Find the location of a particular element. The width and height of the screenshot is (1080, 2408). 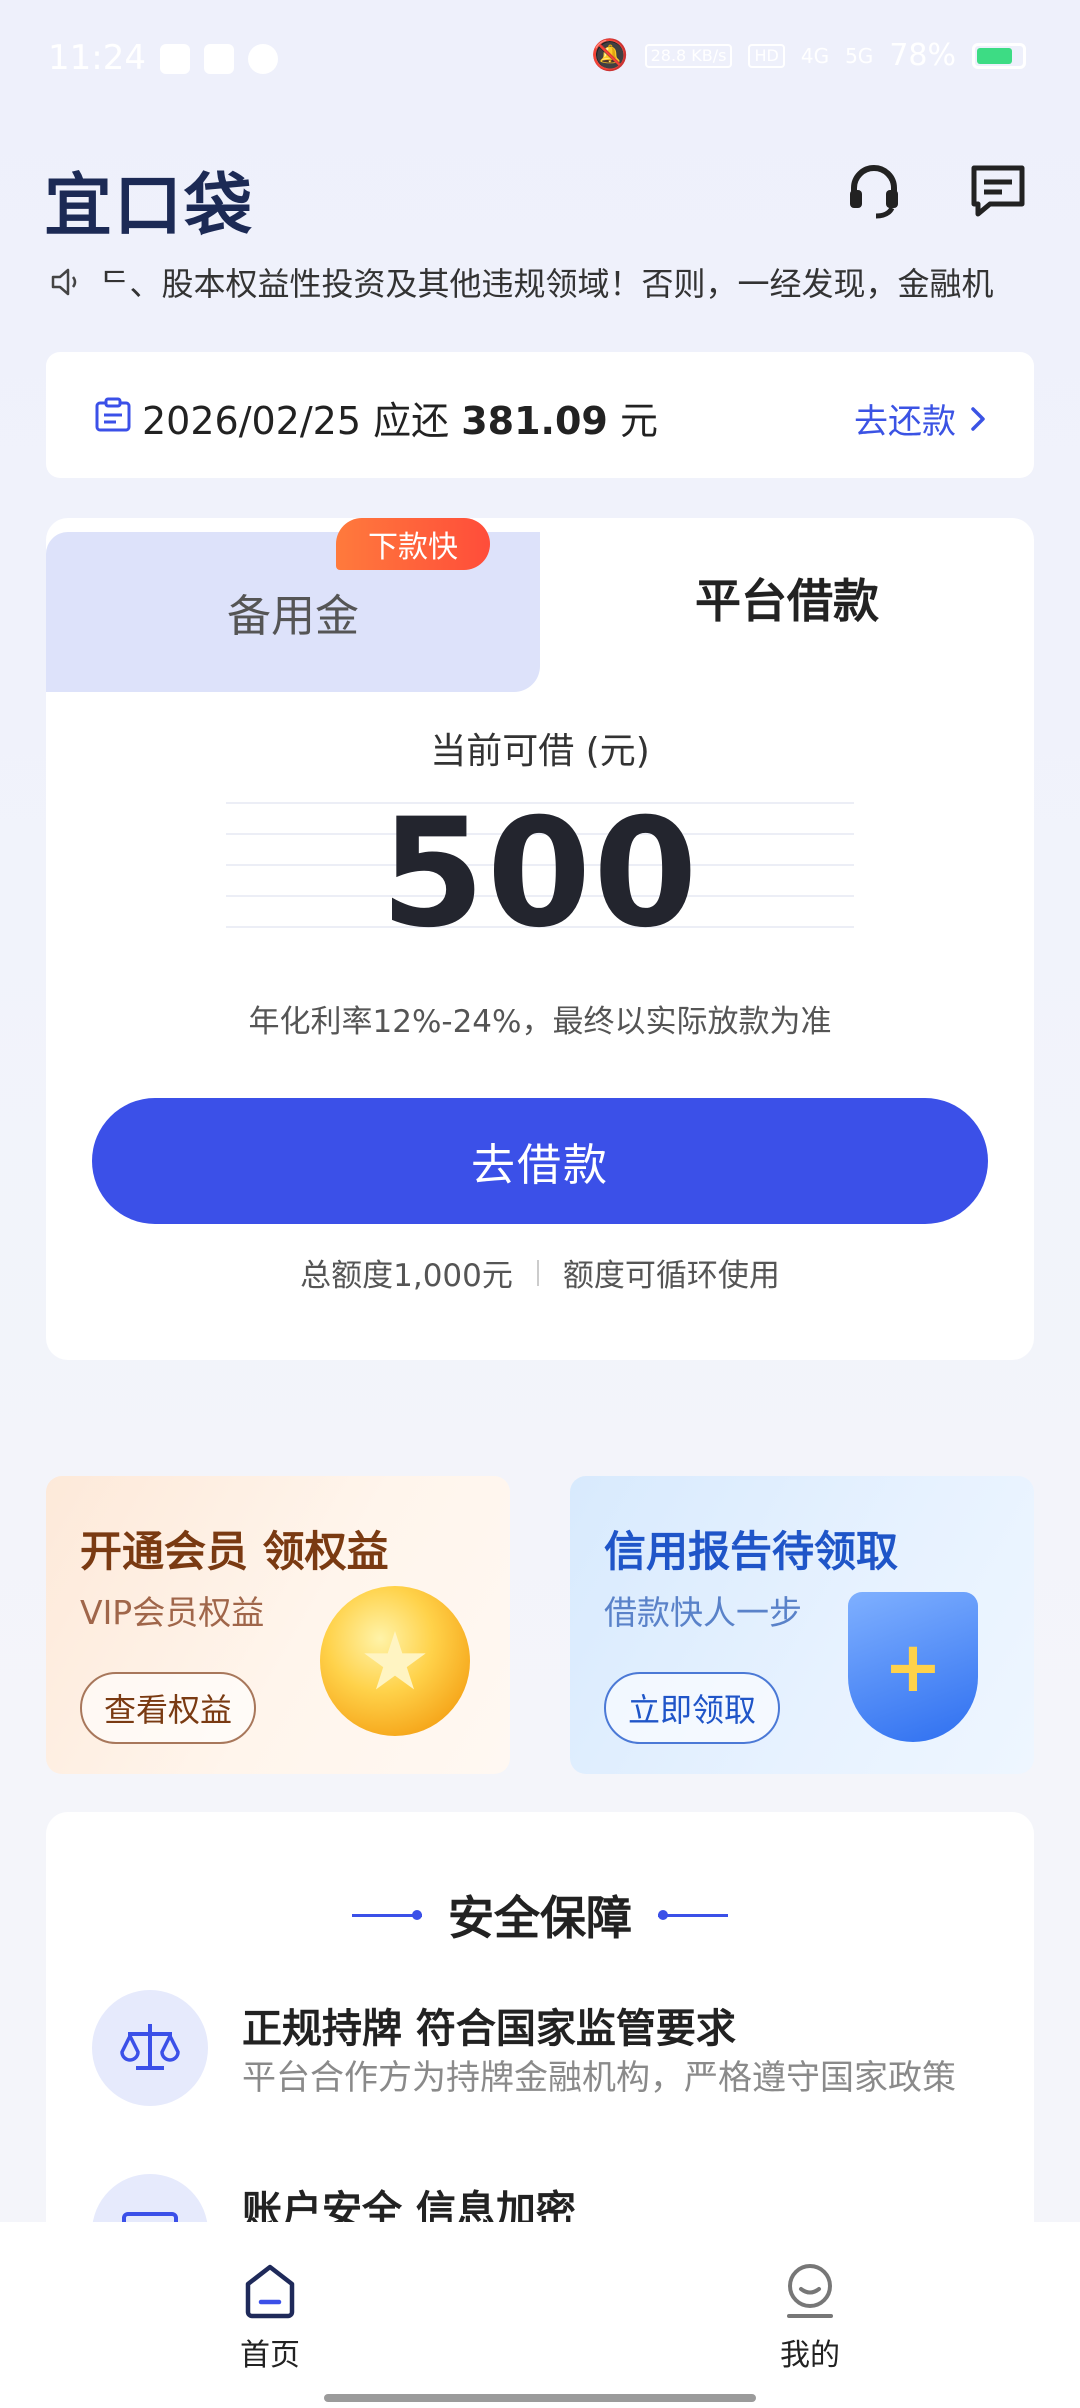

scale-icon is located at coordinates (150, 2048).